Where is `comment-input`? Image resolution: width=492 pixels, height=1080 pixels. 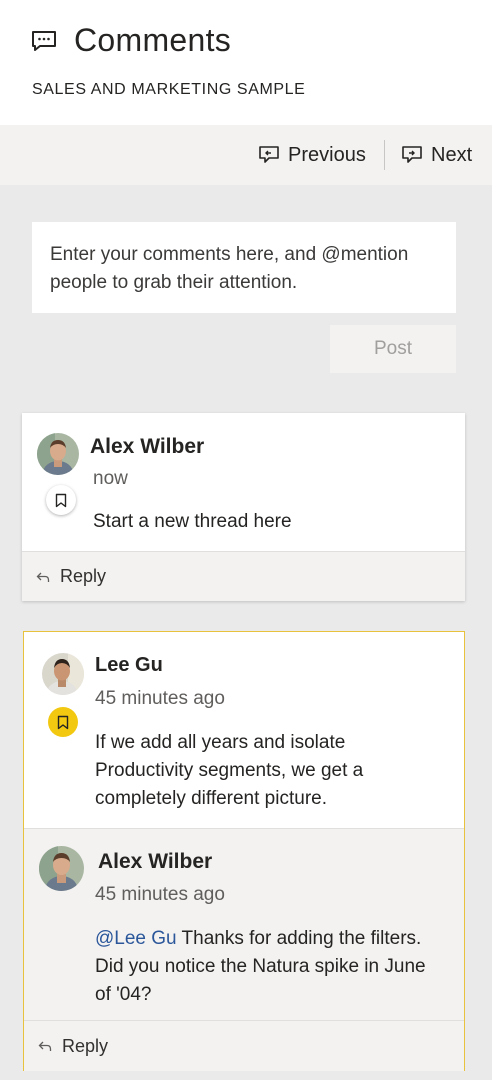
comment-input is located at coordinates (244, 267).